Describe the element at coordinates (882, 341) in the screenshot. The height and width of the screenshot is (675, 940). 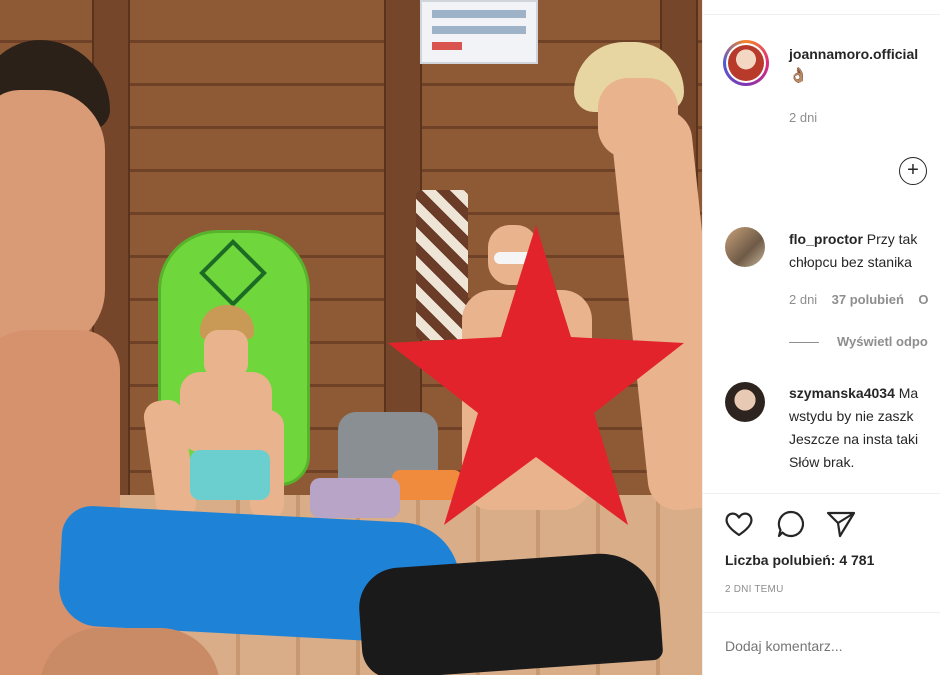
I see `view-replies-label: Wyświetl odpo` at that location.